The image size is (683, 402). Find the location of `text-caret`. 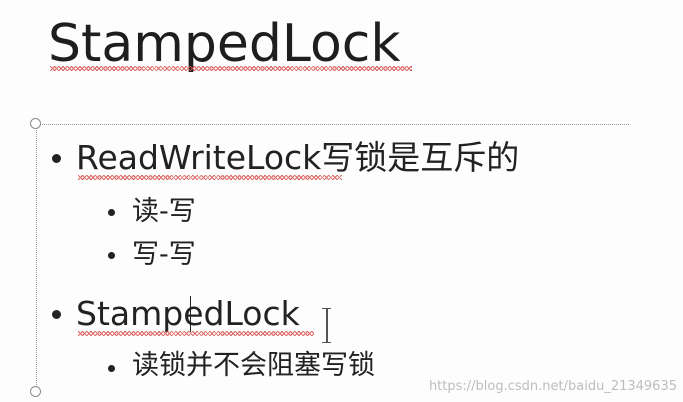

text-caret is located at coordinates (190, 314).